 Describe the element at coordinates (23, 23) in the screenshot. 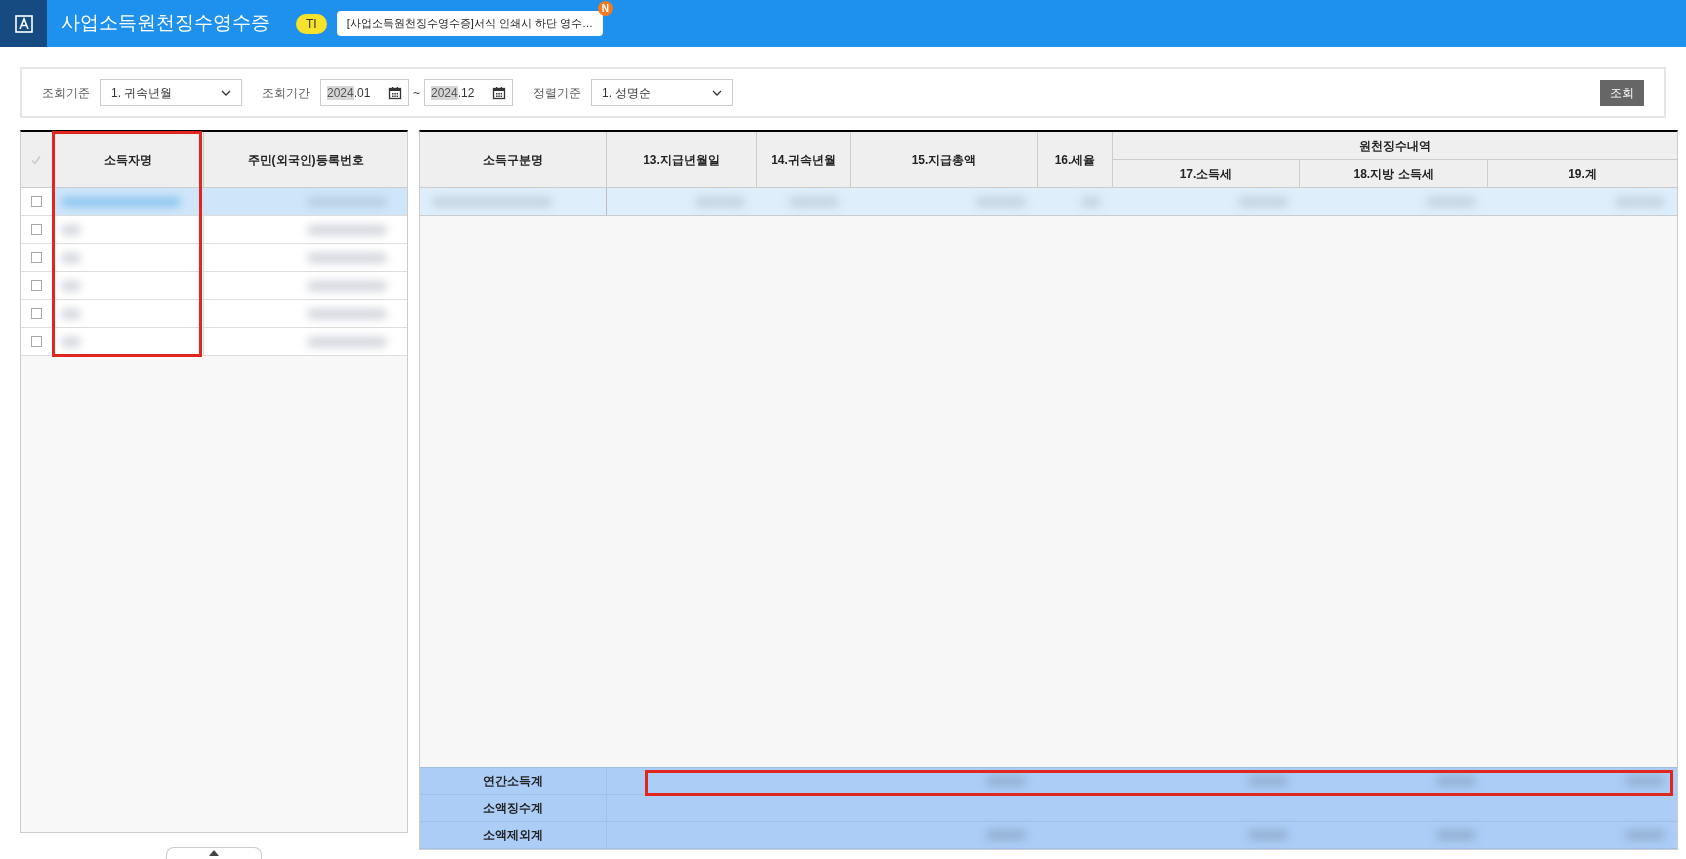

I see `app-logo` at that location.